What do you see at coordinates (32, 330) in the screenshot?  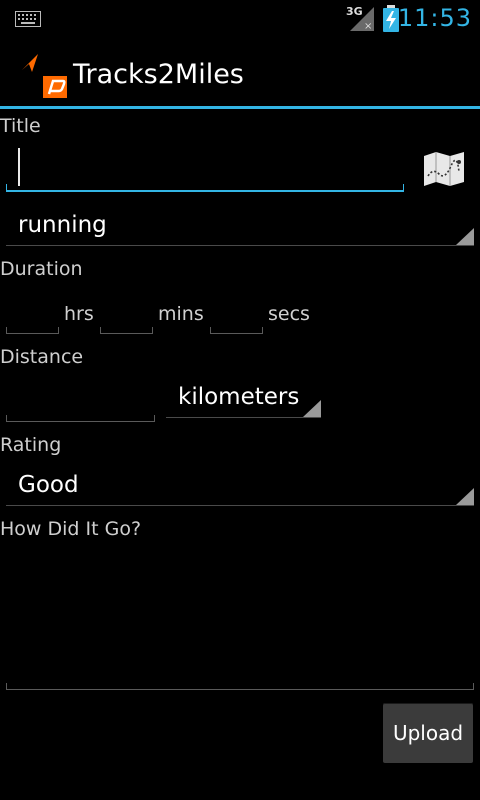 I see `hours-input` at bounding box center [32, 330].